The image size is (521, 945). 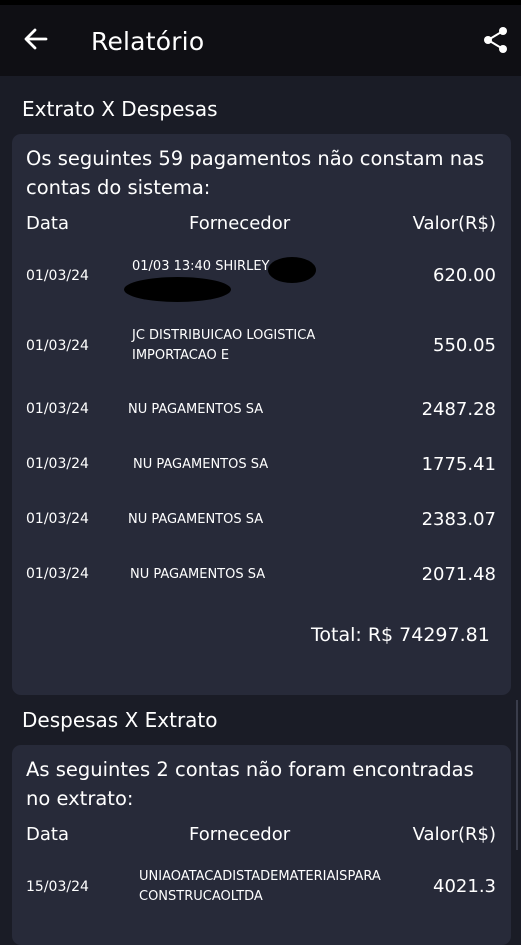 What do you see at coordinates (496, 40) in the screenshot?
I see `share-icon` at bounding box center [496, 40].